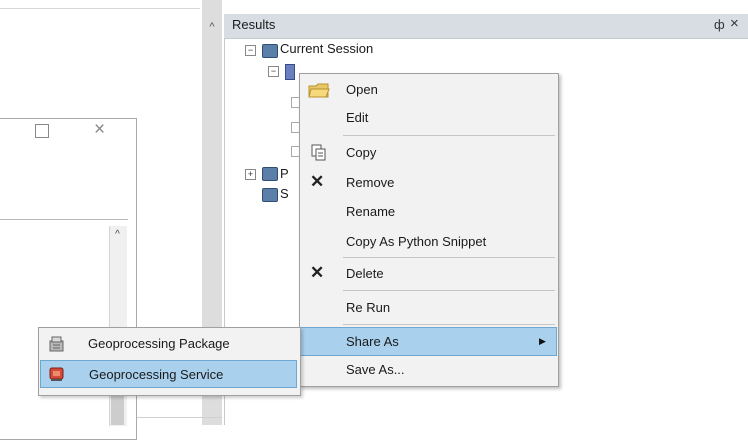 The width and height of the screenshot is (748, 440). I want to click on menu-item-open: Open, so click(428, 90).